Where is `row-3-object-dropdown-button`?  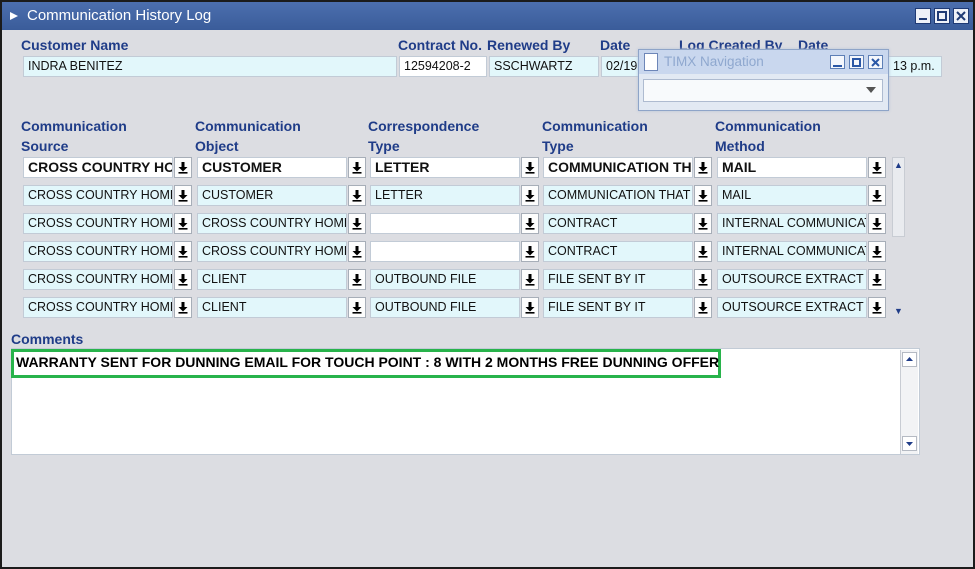
row-3-object-dropdown-button is located at coordinates (357, 223).